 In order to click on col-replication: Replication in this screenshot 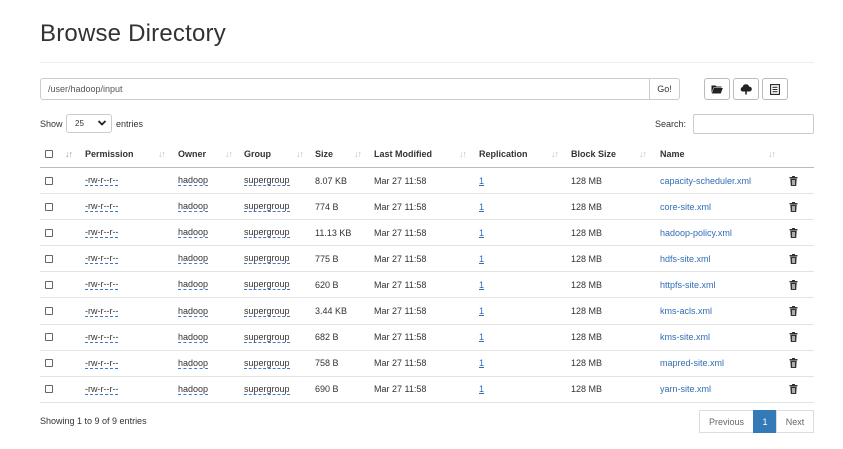, I will do `click(503, 154)`.